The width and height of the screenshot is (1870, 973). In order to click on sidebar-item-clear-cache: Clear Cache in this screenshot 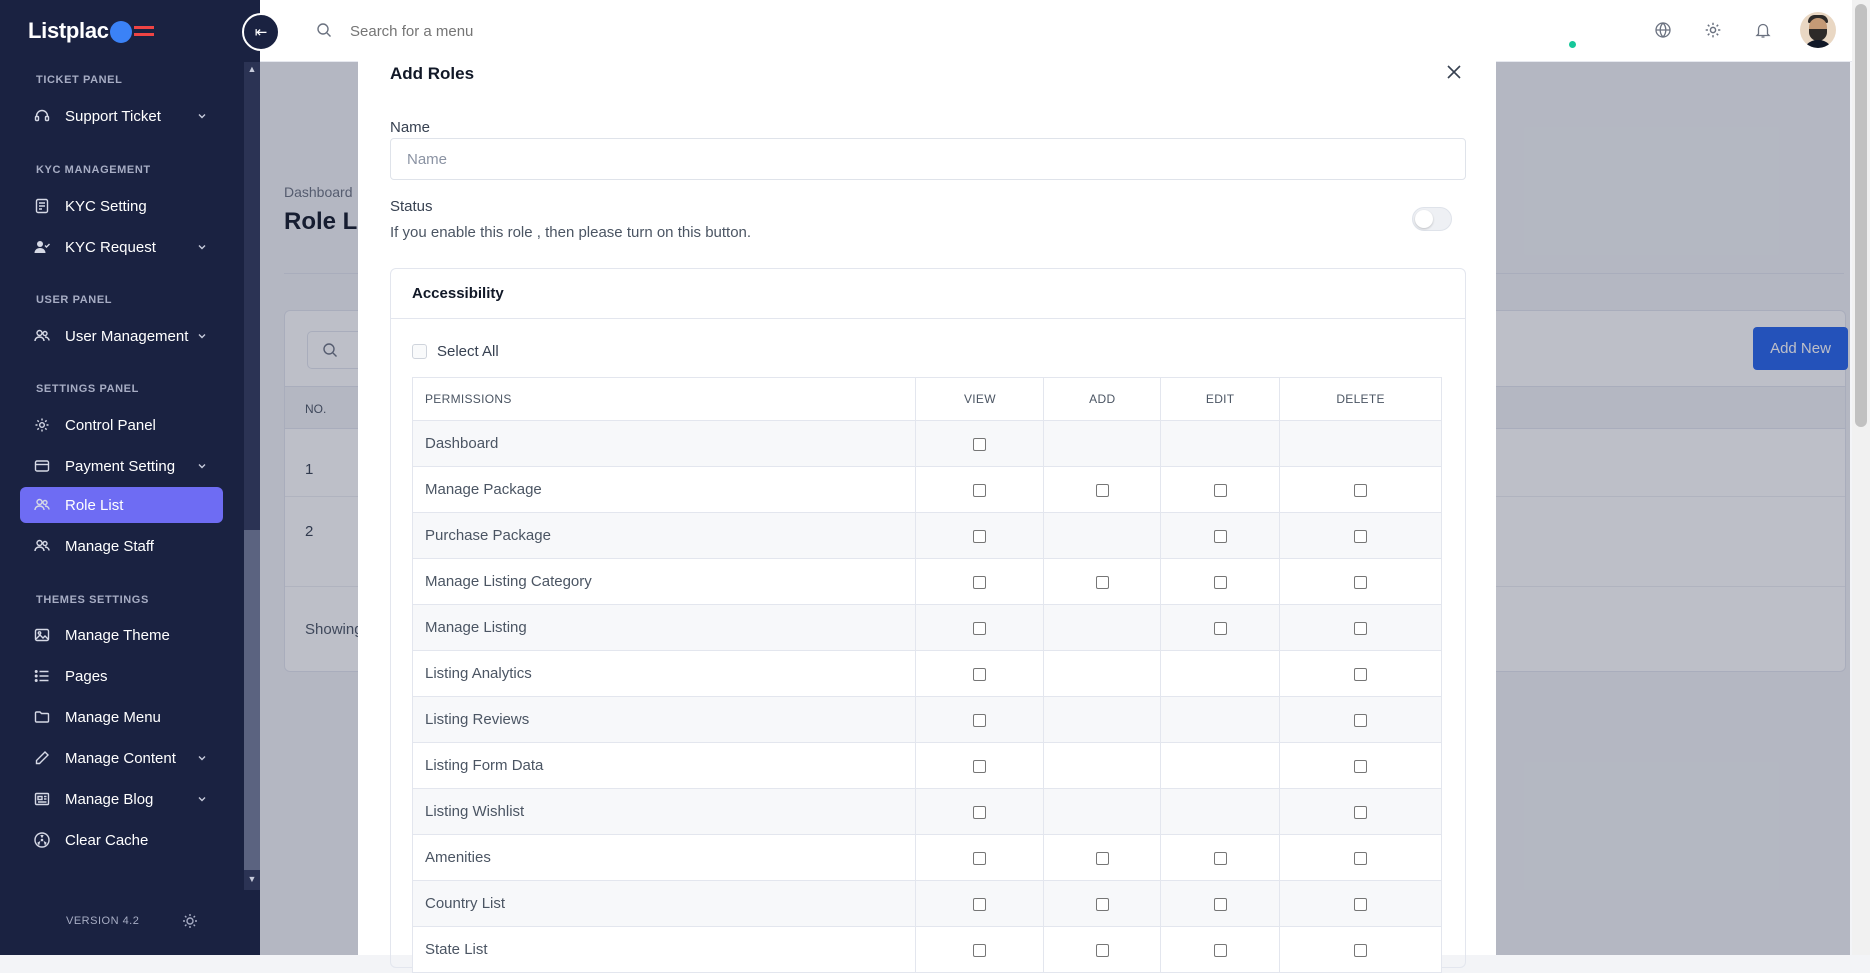, I will do `click(121, 840)`.